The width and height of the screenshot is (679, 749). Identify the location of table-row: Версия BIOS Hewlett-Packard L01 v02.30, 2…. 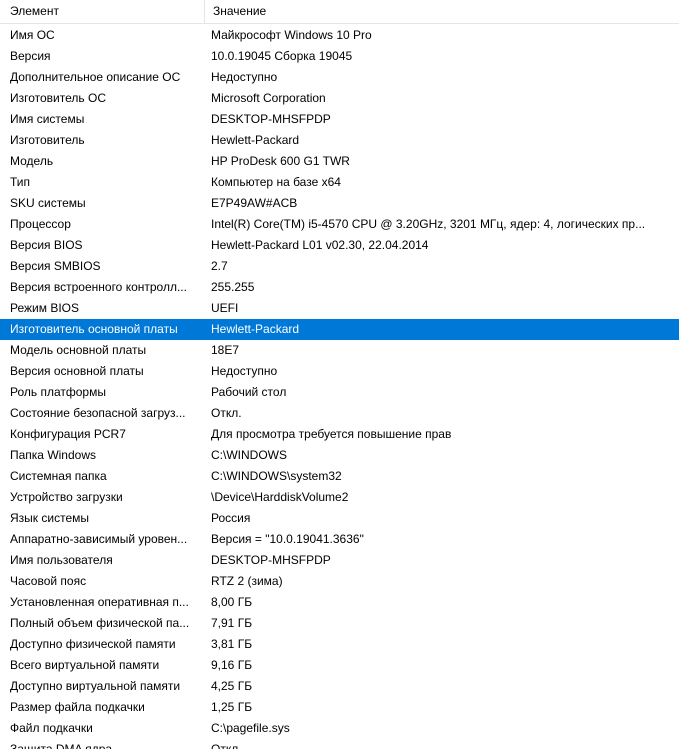
(339, 245).